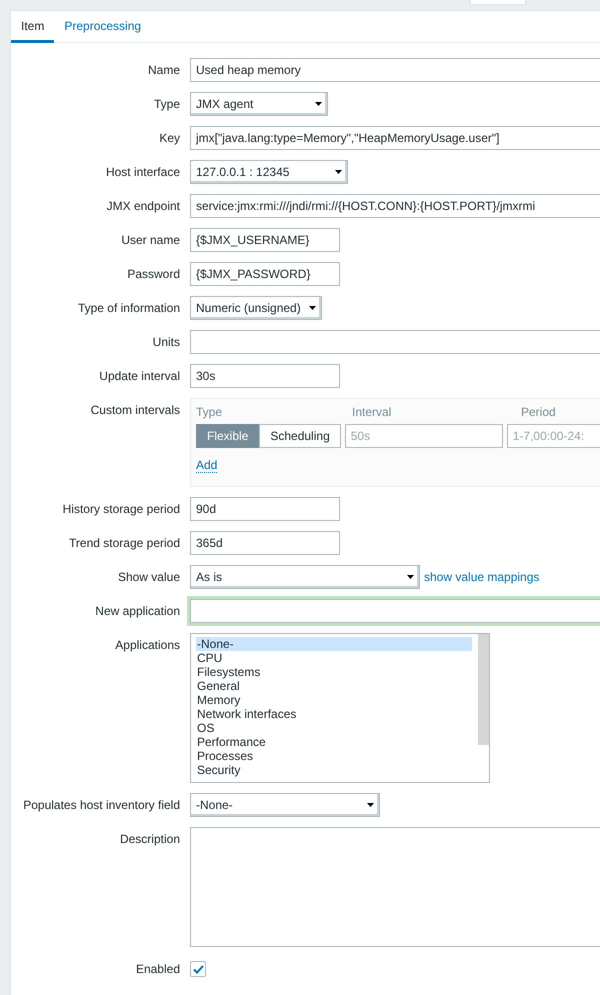  Describe the element at coordinates (32, 27) in the screenshot. I see `tab: Item` at that location.